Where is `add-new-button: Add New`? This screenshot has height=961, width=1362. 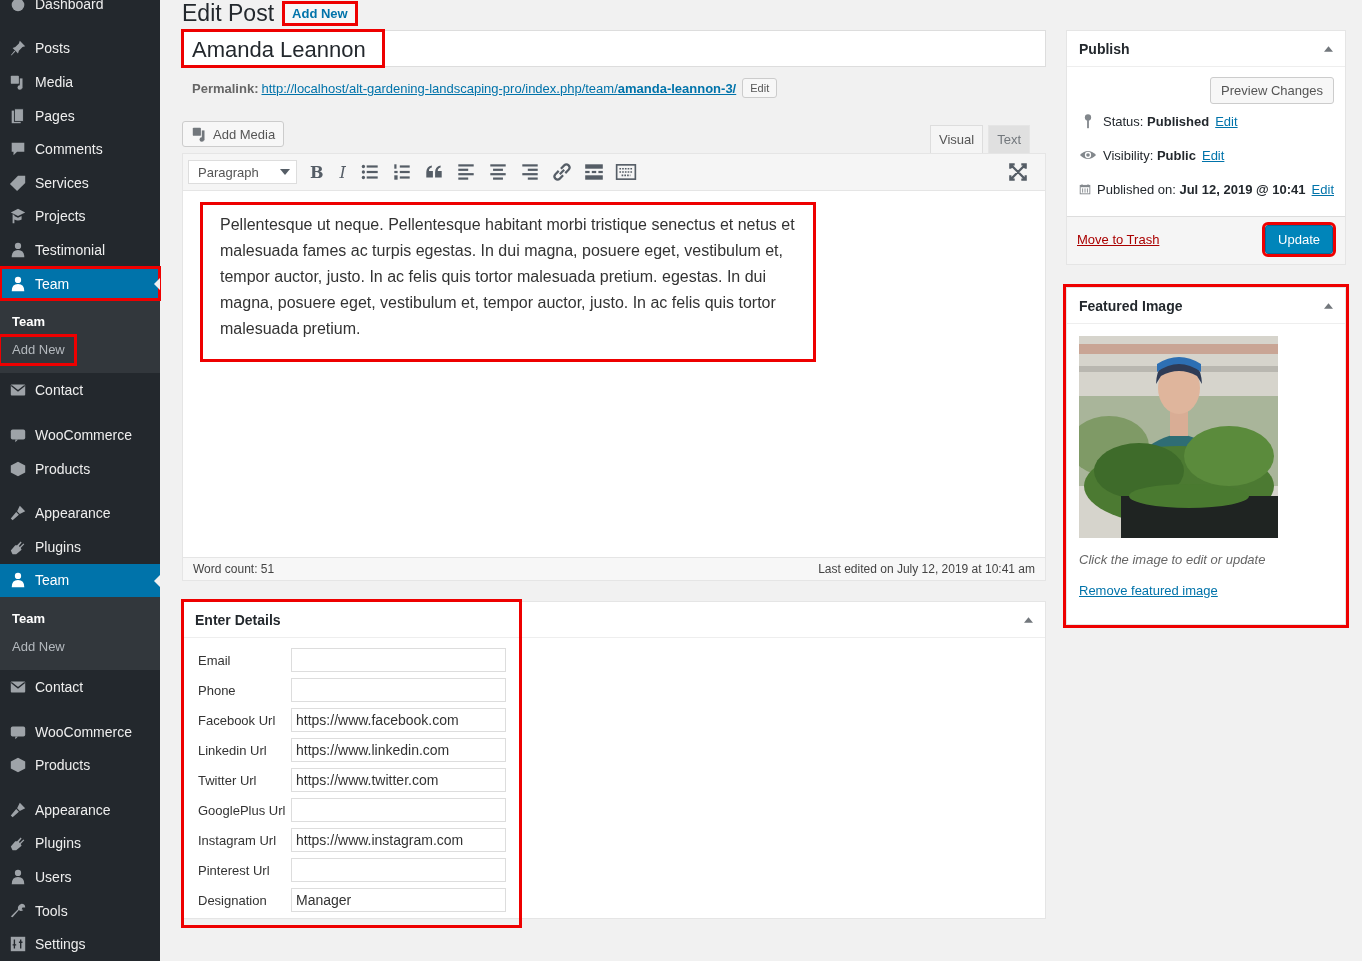 add-new-button: Add New is located at coordinates (320, 13).